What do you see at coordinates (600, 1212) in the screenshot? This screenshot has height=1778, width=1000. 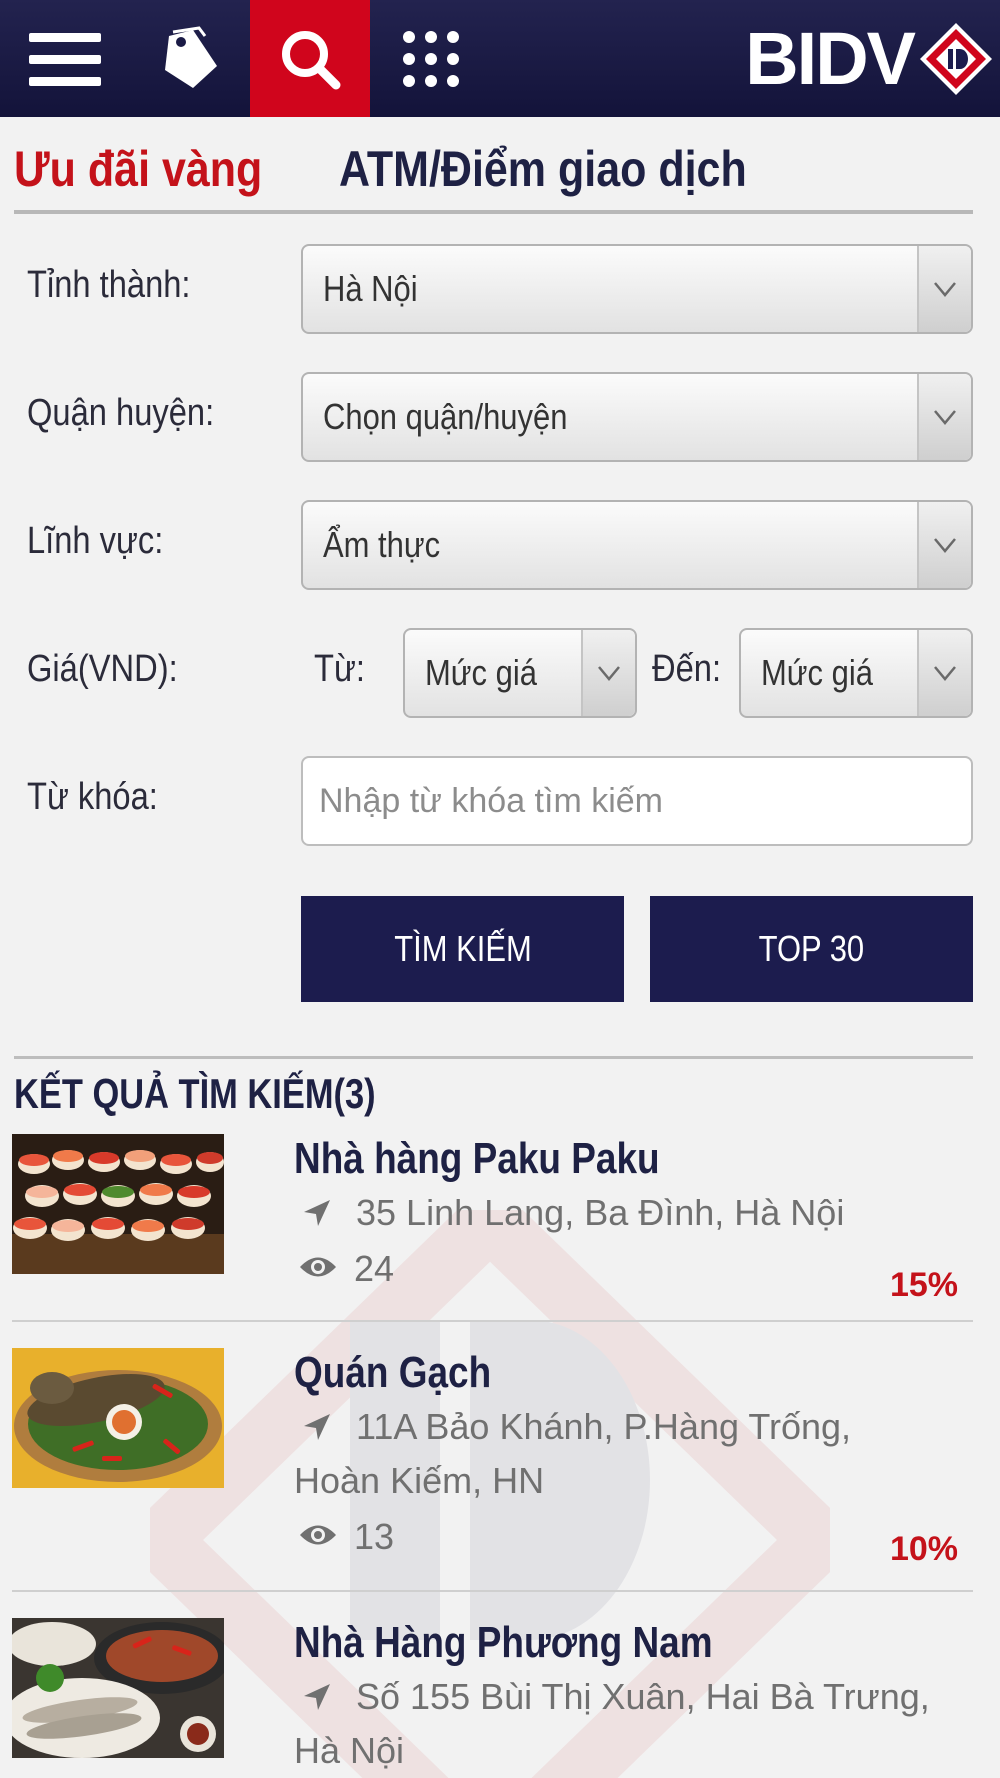 I see `result-address: 35 Linh Lang, Ba Đình, Hà Nội` at bounding box center [600, 1212].